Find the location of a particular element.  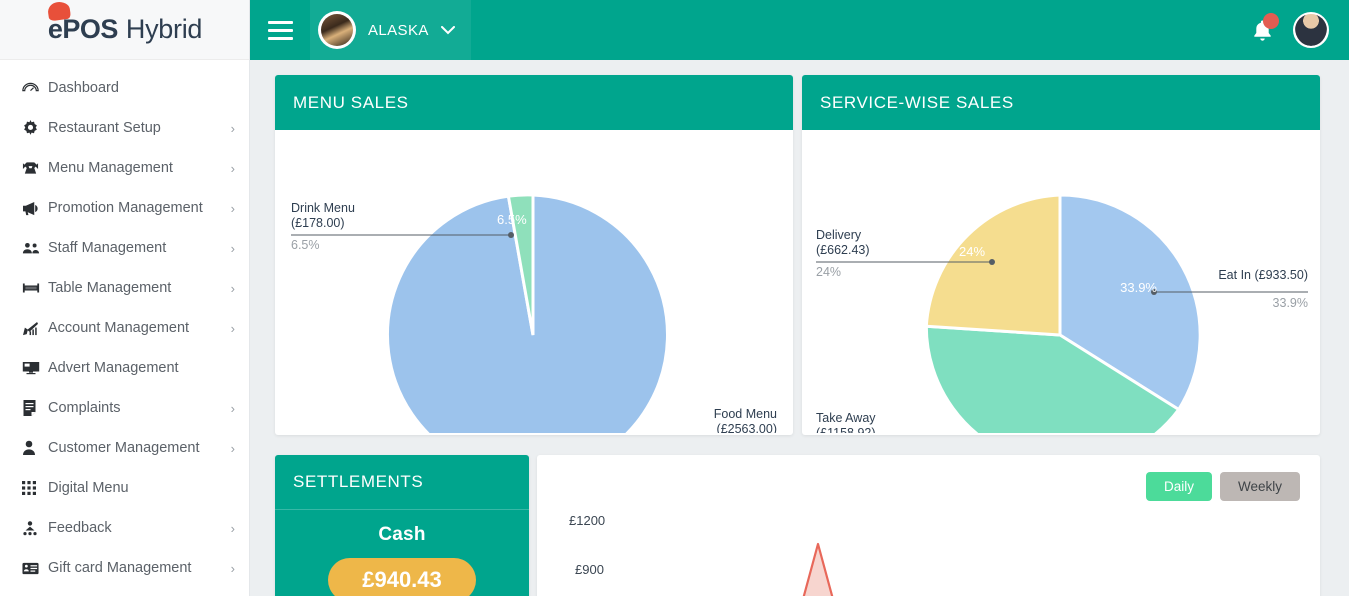

giftcard-icon is located at coordinates (35, 568).